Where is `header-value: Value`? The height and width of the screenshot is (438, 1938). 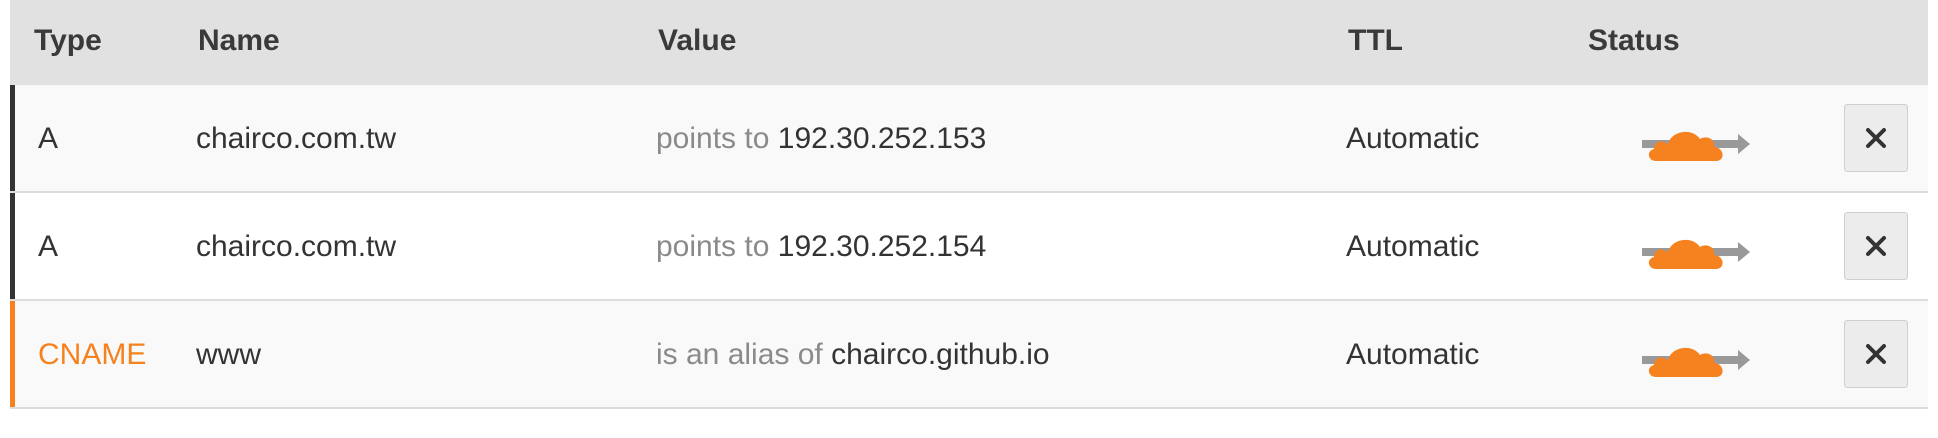 header-value: Value is located at coordinates (697, 40).